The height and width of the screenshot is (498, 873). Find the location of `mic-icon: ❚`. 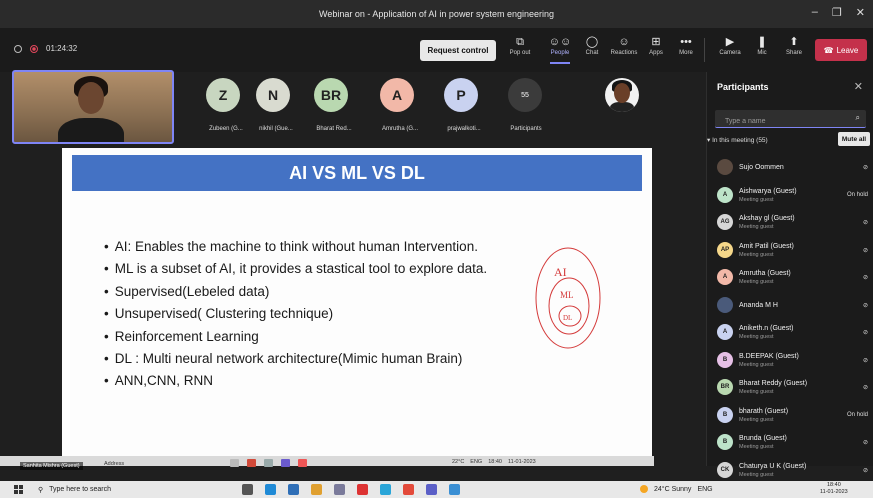

mic-icon: ❚ is located at coordinates (762, 42).